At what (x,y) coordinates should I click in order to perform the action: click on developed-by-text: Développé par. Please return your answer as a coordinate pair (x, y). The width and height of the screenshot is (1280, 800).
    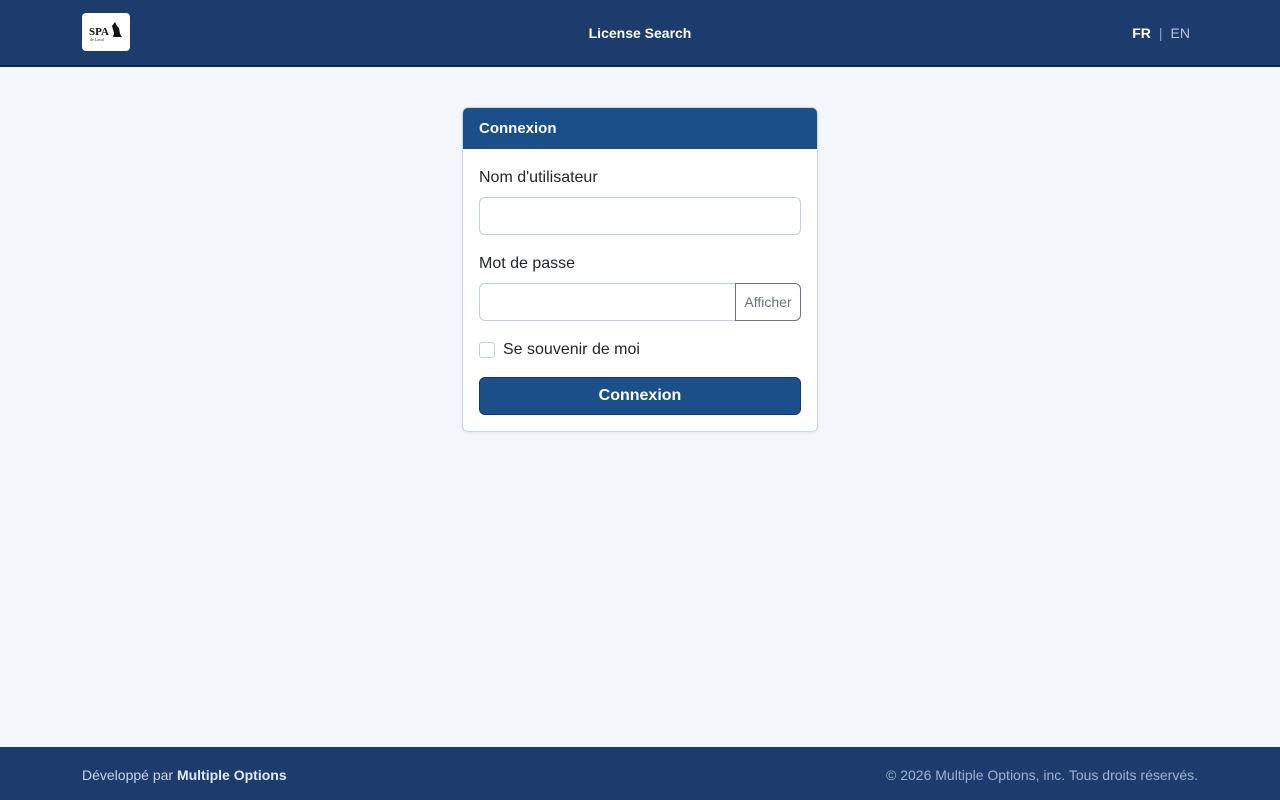
    Looking at the image, I should click on (128, 775).